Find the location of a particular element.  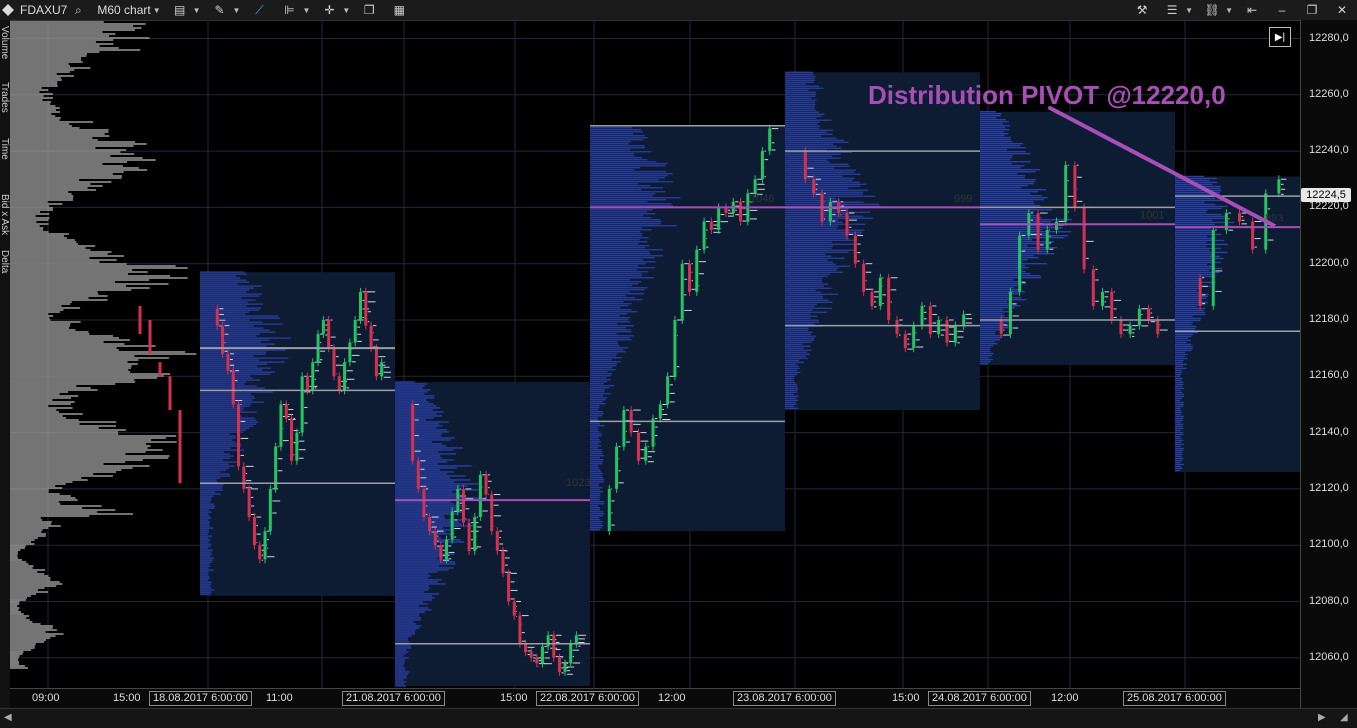

window-button: ❐ is located at coordinates (369, 10).